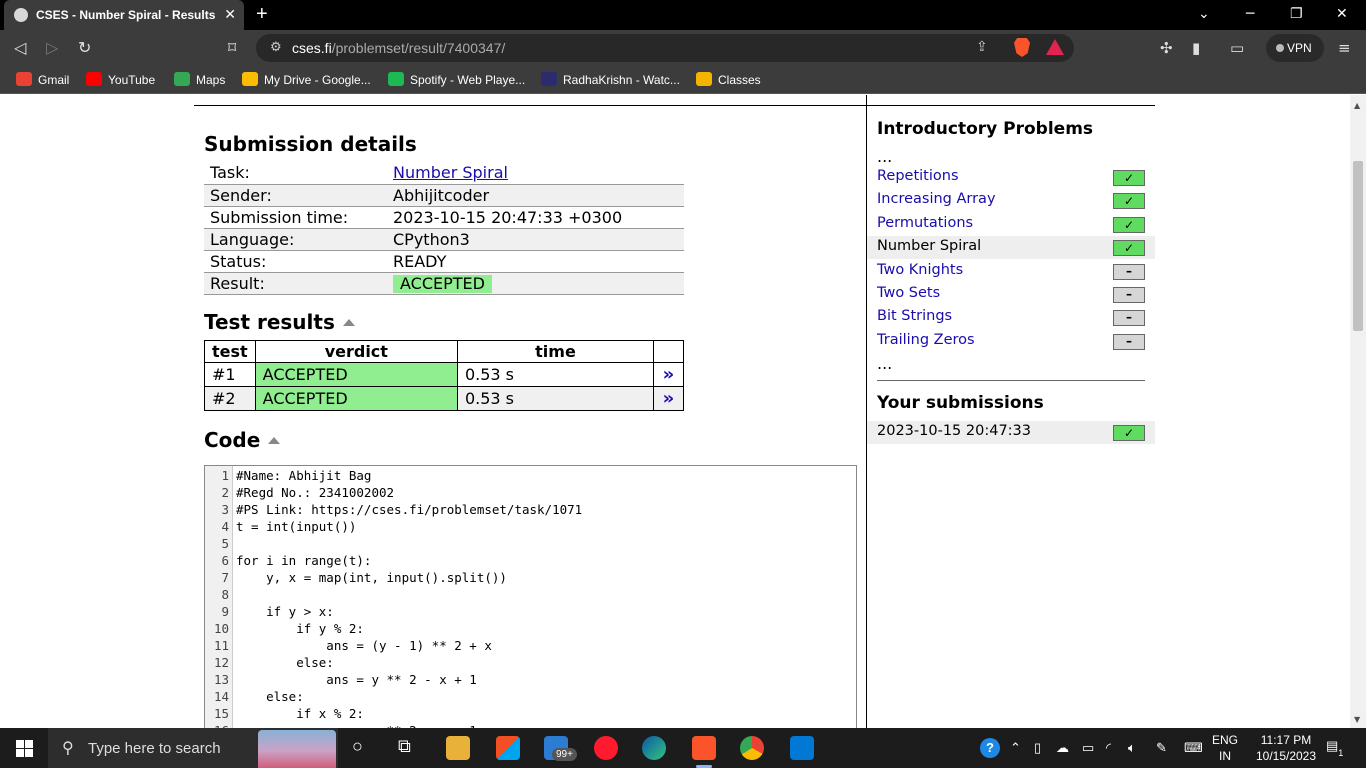 The height and width of the screenshot is (768, 1366). What do you see at coordinates (1286, 748) in the screenshot?
I see `system-clock: 11:17 PM 10/15/2023` at bounding box center [1286, 748].